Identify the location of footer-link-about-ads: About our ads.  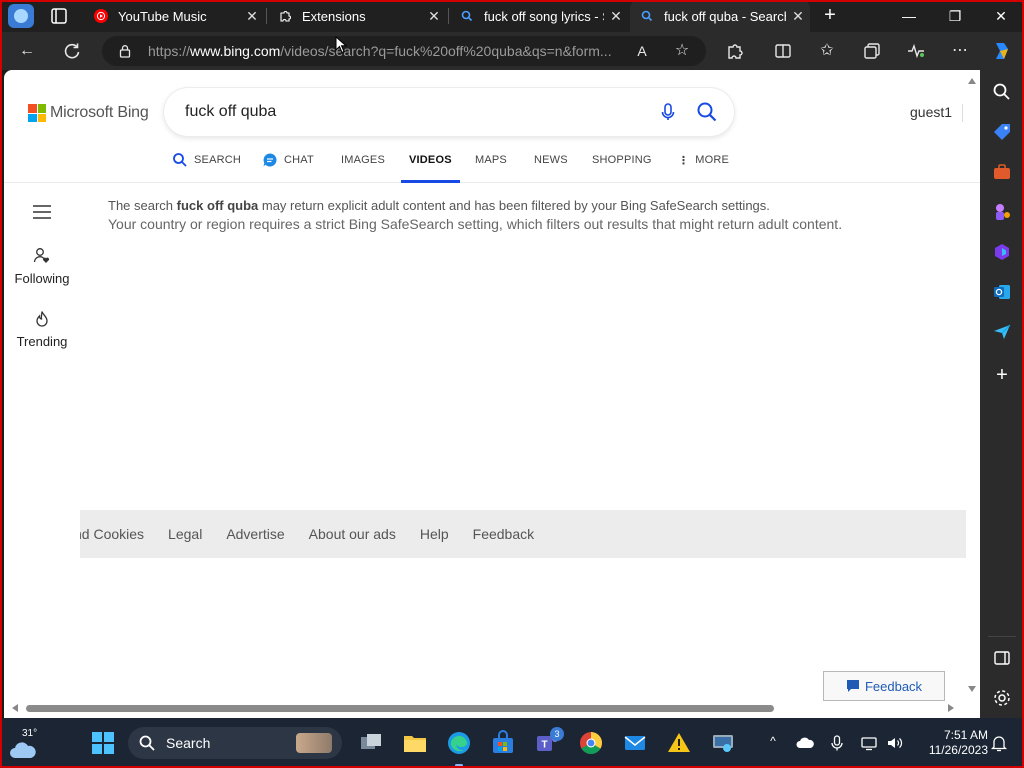
(352, 534).